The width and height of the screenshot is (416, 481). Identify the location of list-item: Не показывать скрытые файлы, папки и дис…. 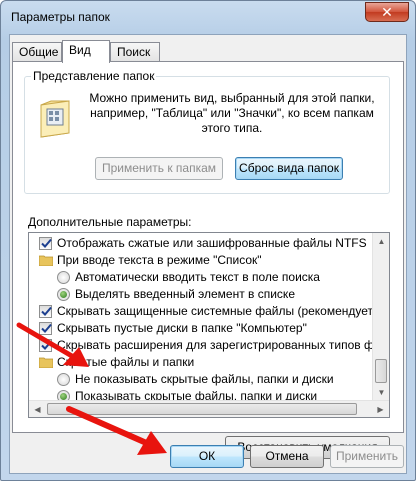
(199, 379).